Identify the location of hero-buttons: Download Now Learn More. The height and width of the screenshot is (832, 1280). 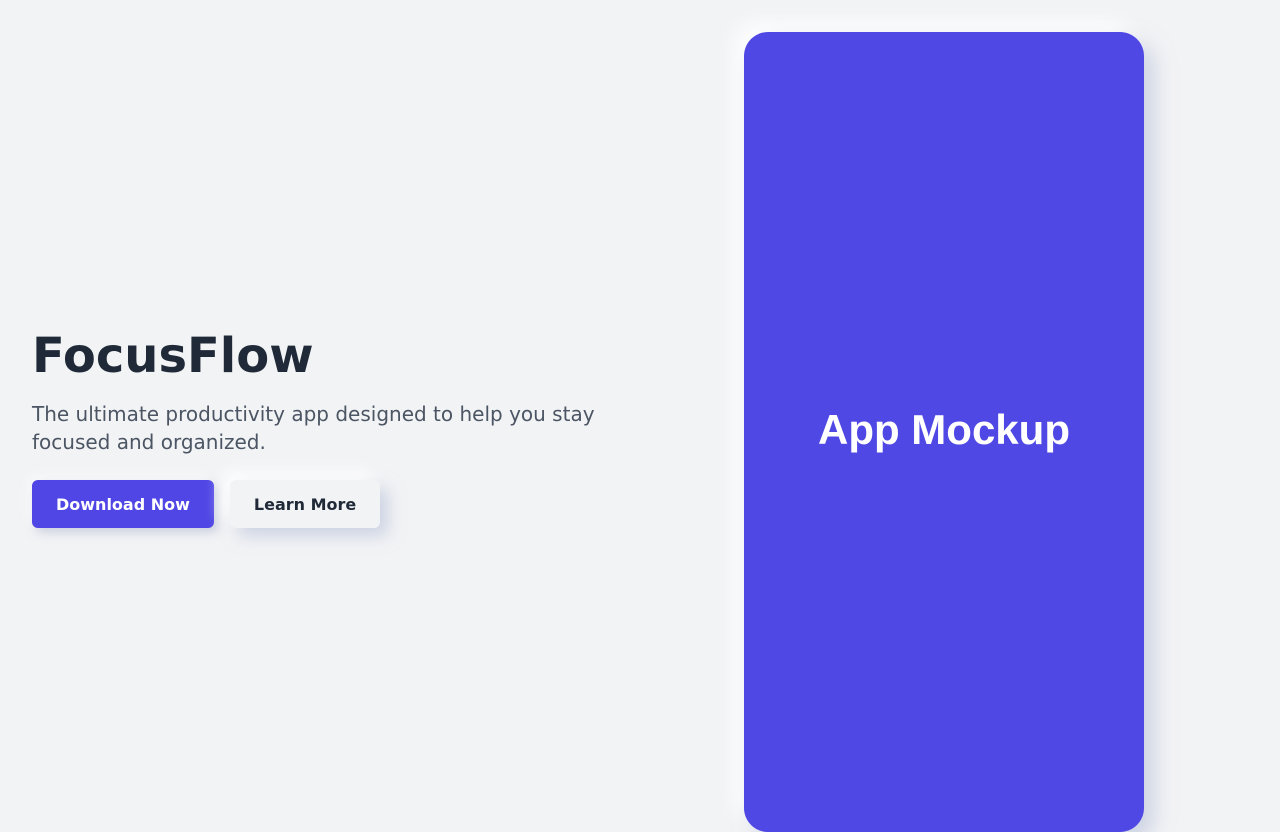
(342, 504).